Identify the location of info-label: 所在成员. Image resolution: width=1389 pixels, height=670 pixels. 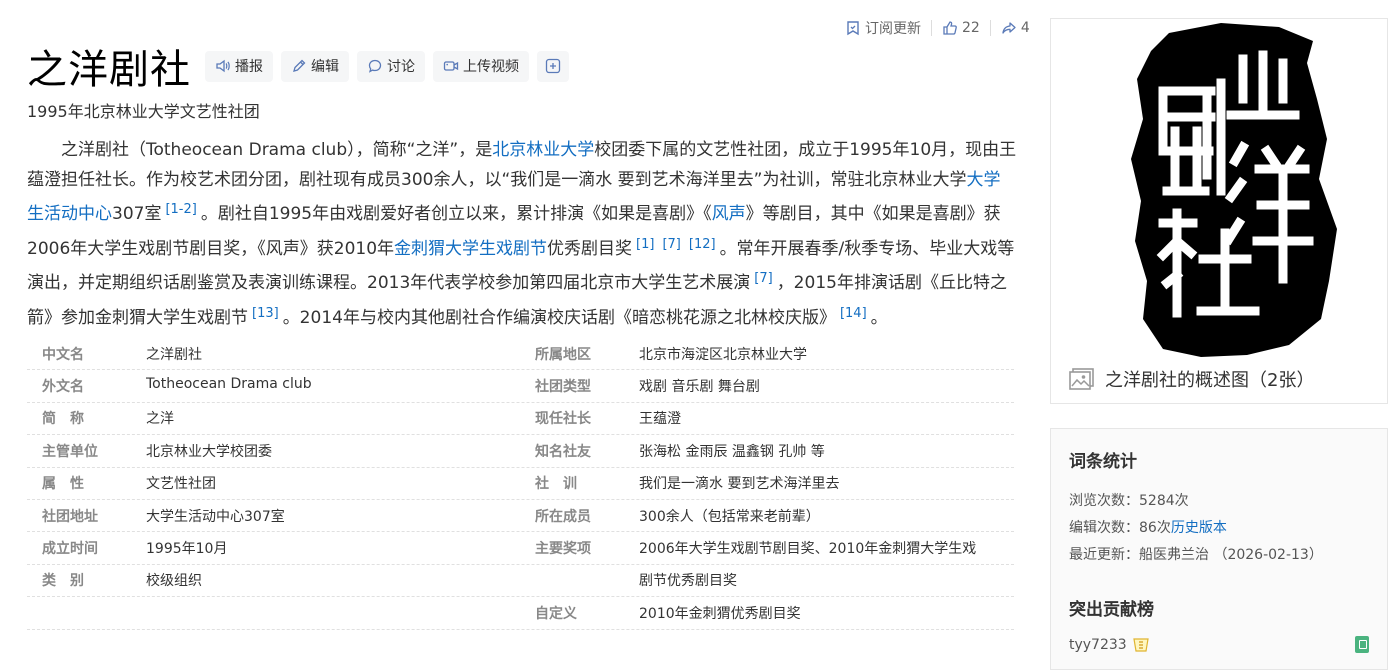
(563, 516).